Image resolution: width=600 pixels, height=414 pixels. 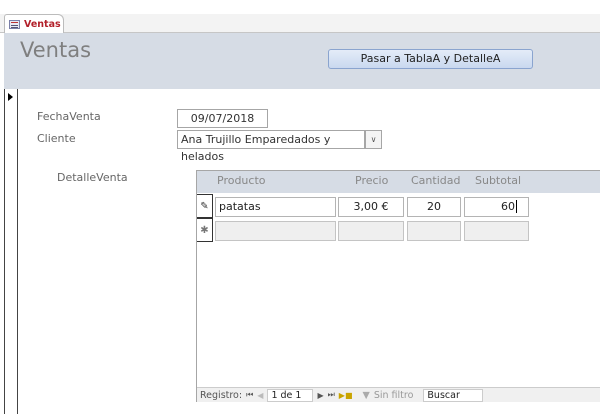 I want to click on cantidad-cell: 20, so click(x=434, y=207).